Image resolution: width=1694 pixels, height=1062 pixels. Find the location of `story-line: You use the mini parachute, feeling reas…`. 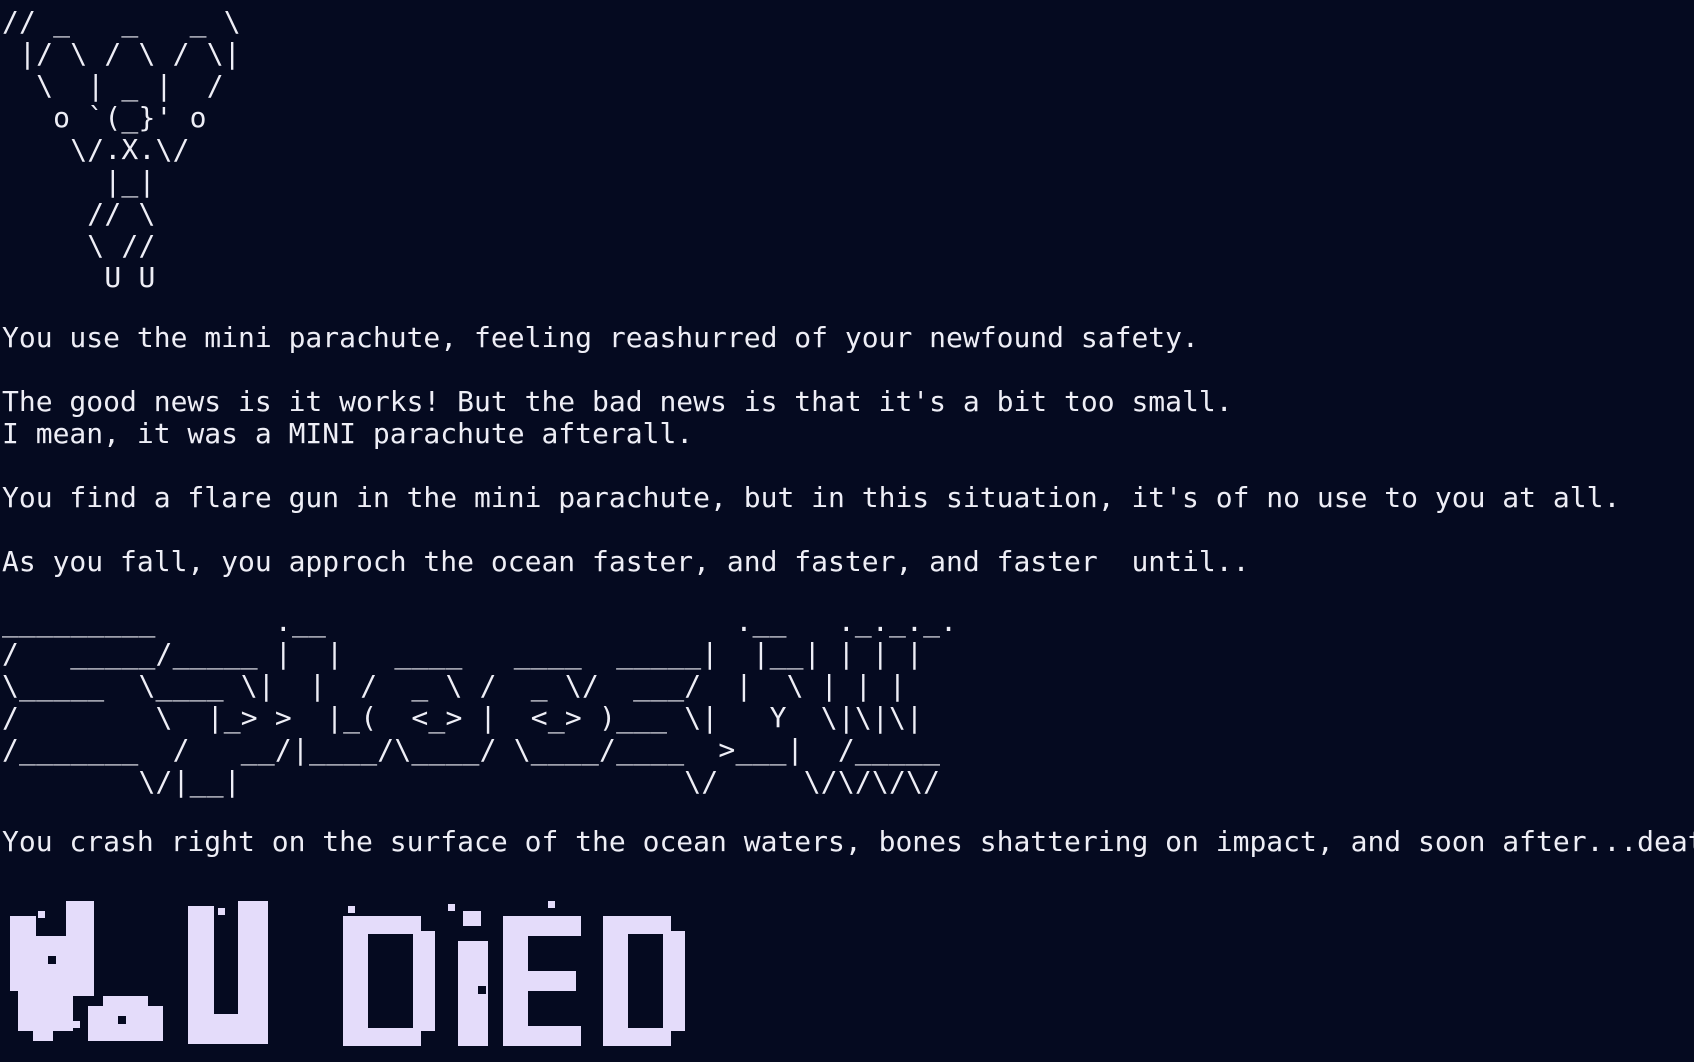

story-line: You use the mini parachute, feeling reas… is located at coordinates (600, 337).